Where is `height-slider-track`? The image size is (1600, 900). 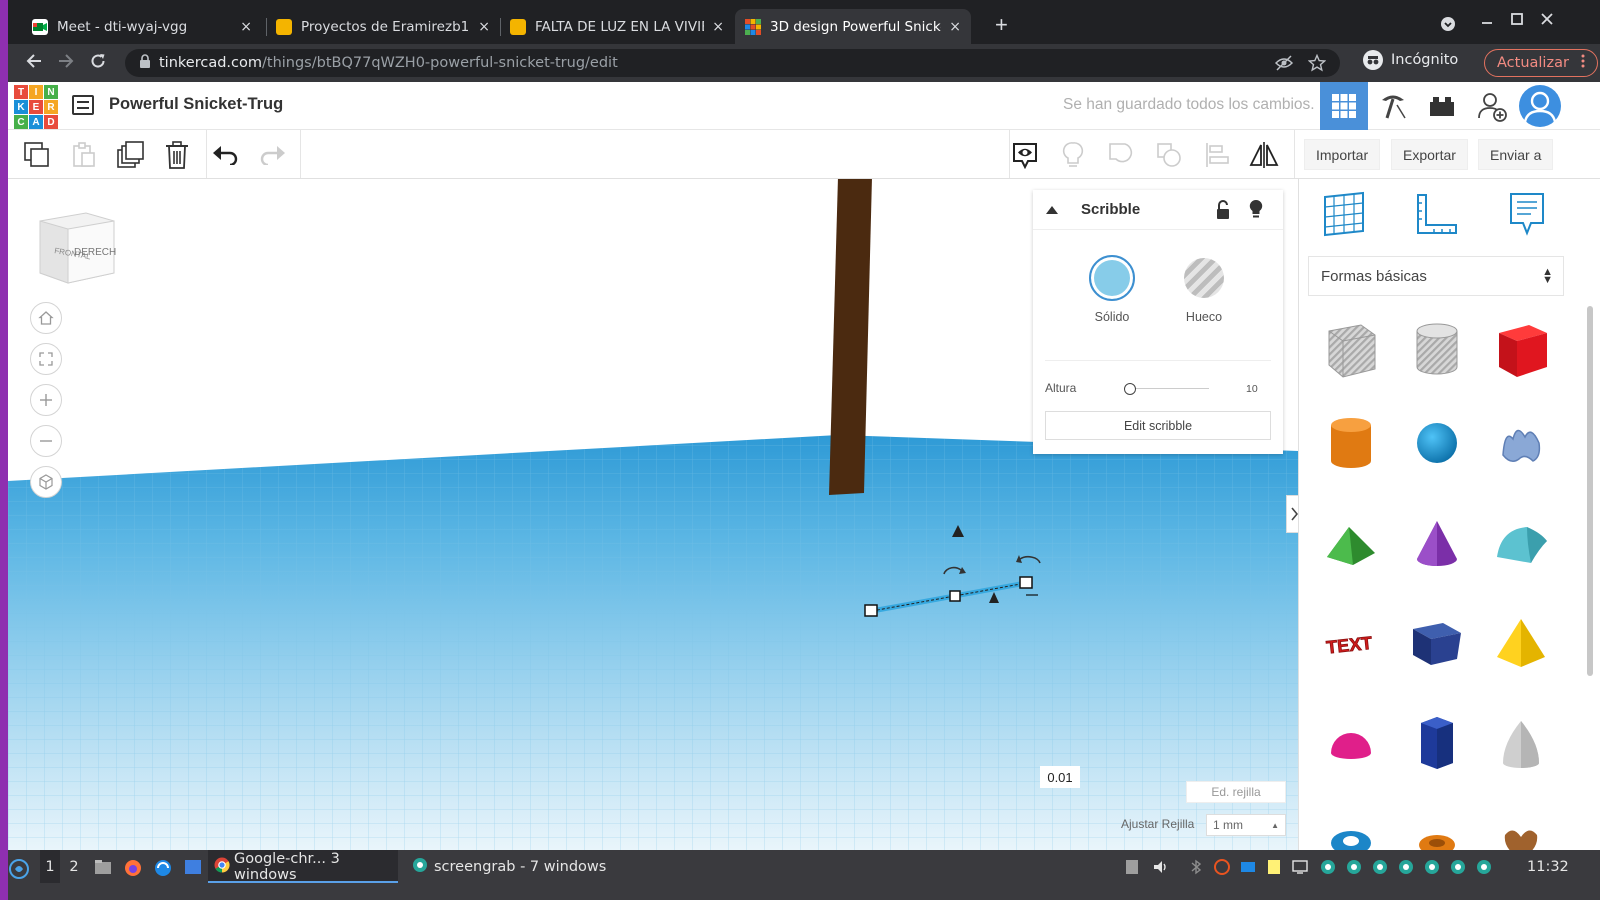
height-slider-track is located at coordinates (1167, 388).